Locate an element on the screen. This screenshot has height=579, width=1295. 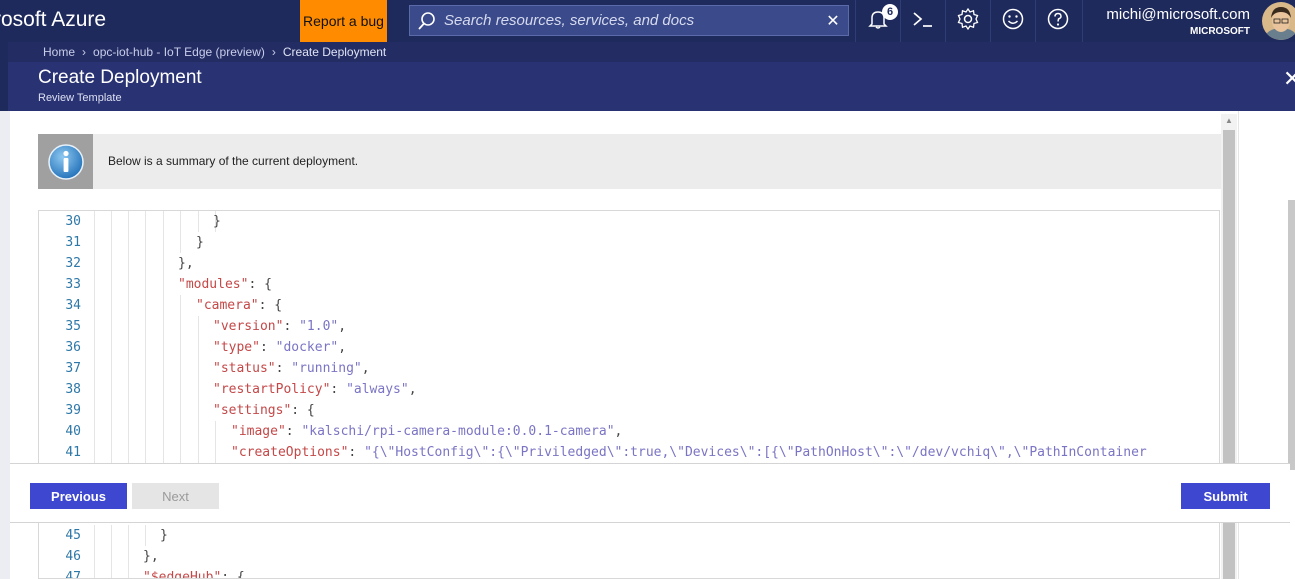
json-key: "$edgeHub" is located at coordinates (182, 574).